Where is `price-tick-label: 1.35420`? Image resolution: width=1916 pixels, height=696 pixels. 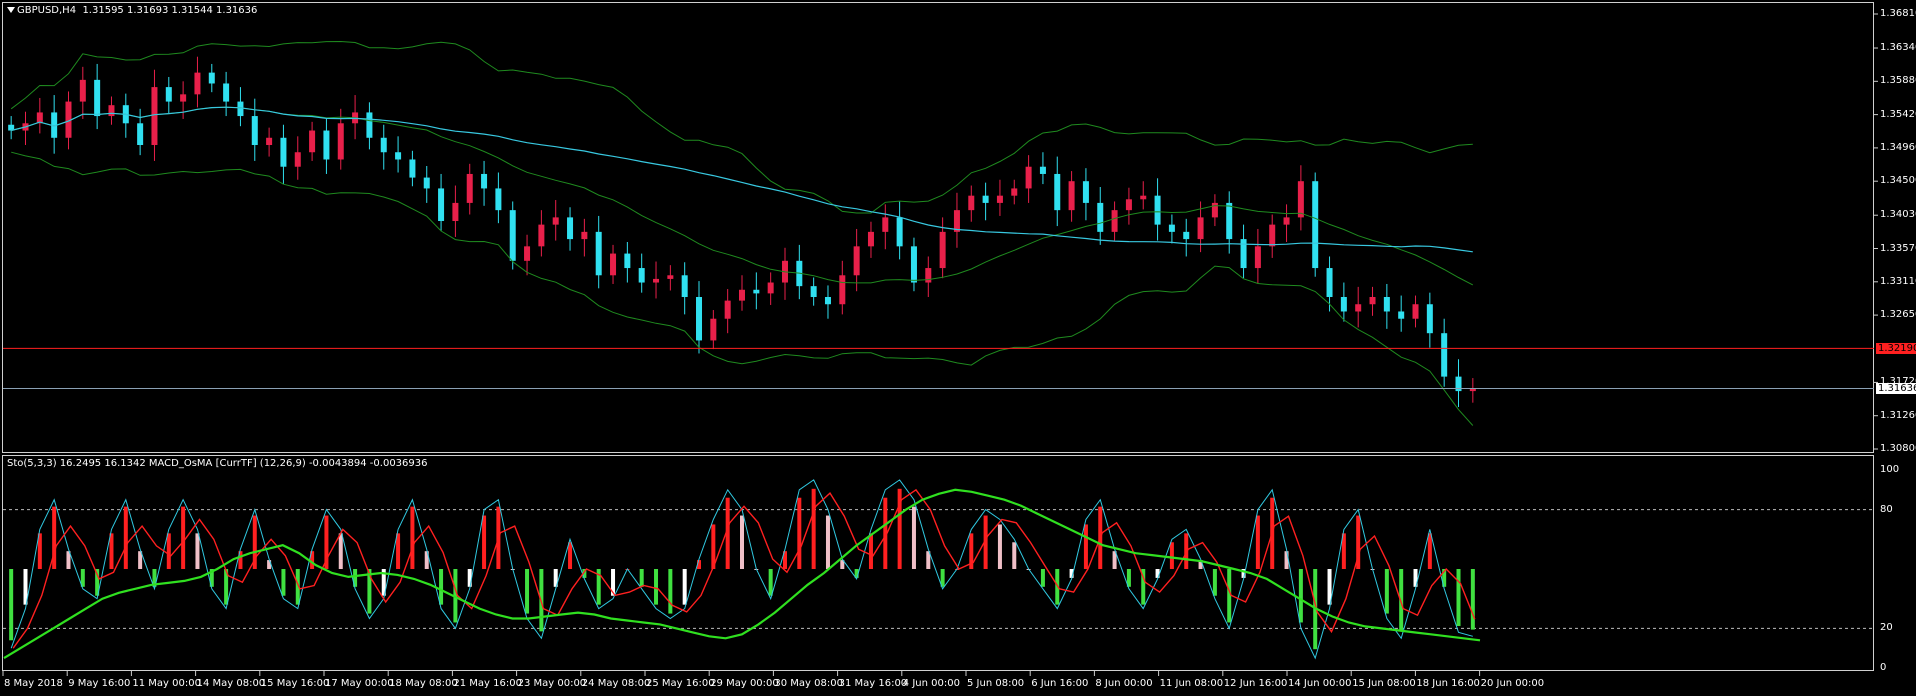
price-tick-label: 1.35420 is located at coordinates (1898, 114).